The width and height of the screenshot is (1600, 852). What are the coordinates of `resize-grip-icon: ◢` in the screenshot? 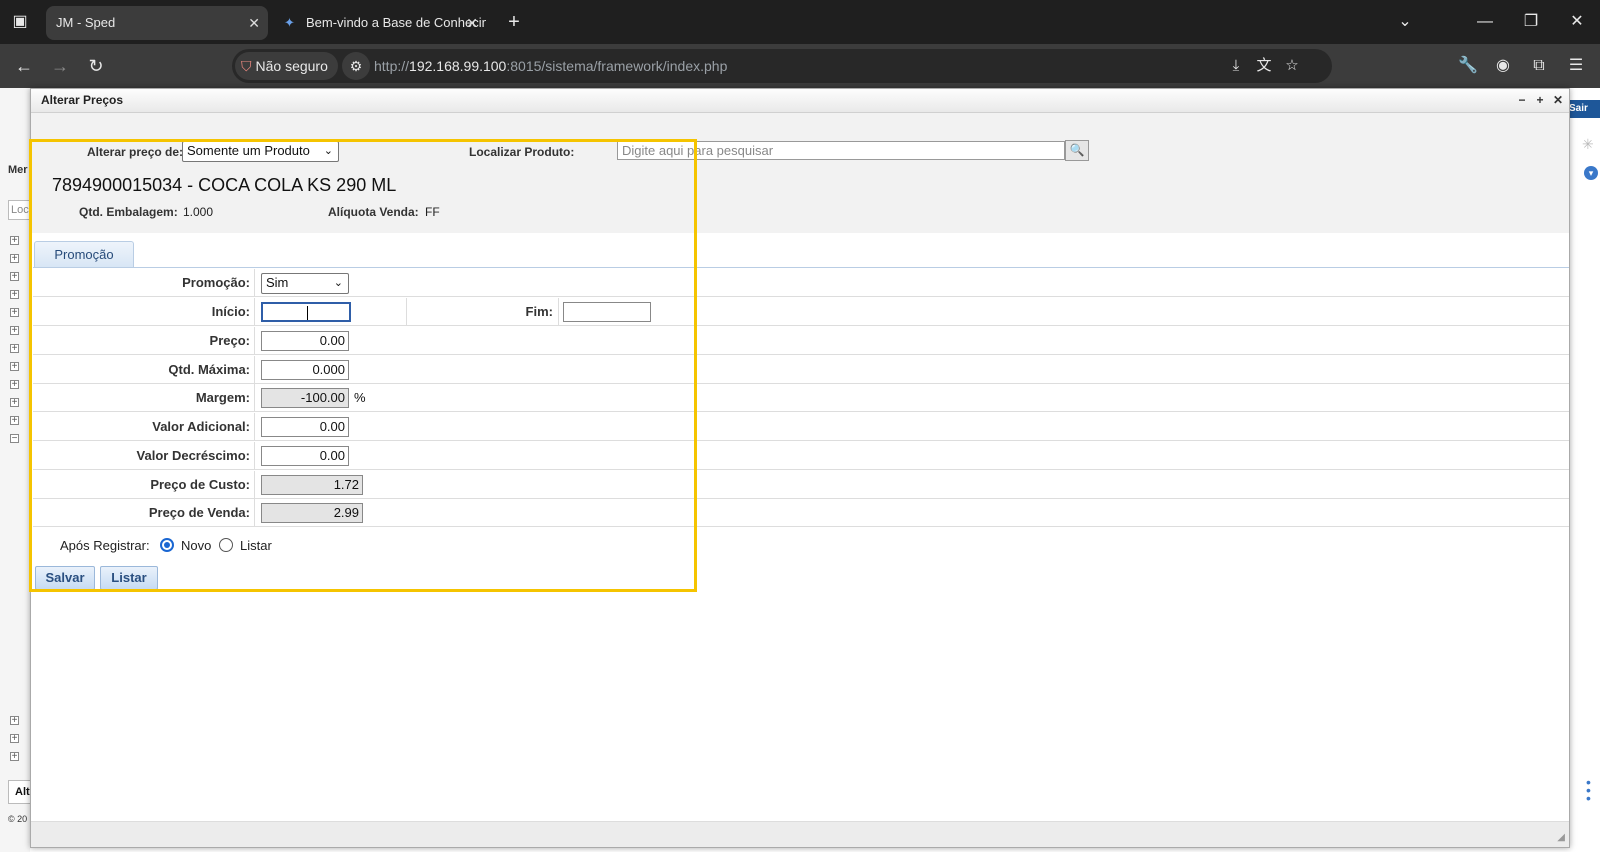 It's located at (1561, 837).